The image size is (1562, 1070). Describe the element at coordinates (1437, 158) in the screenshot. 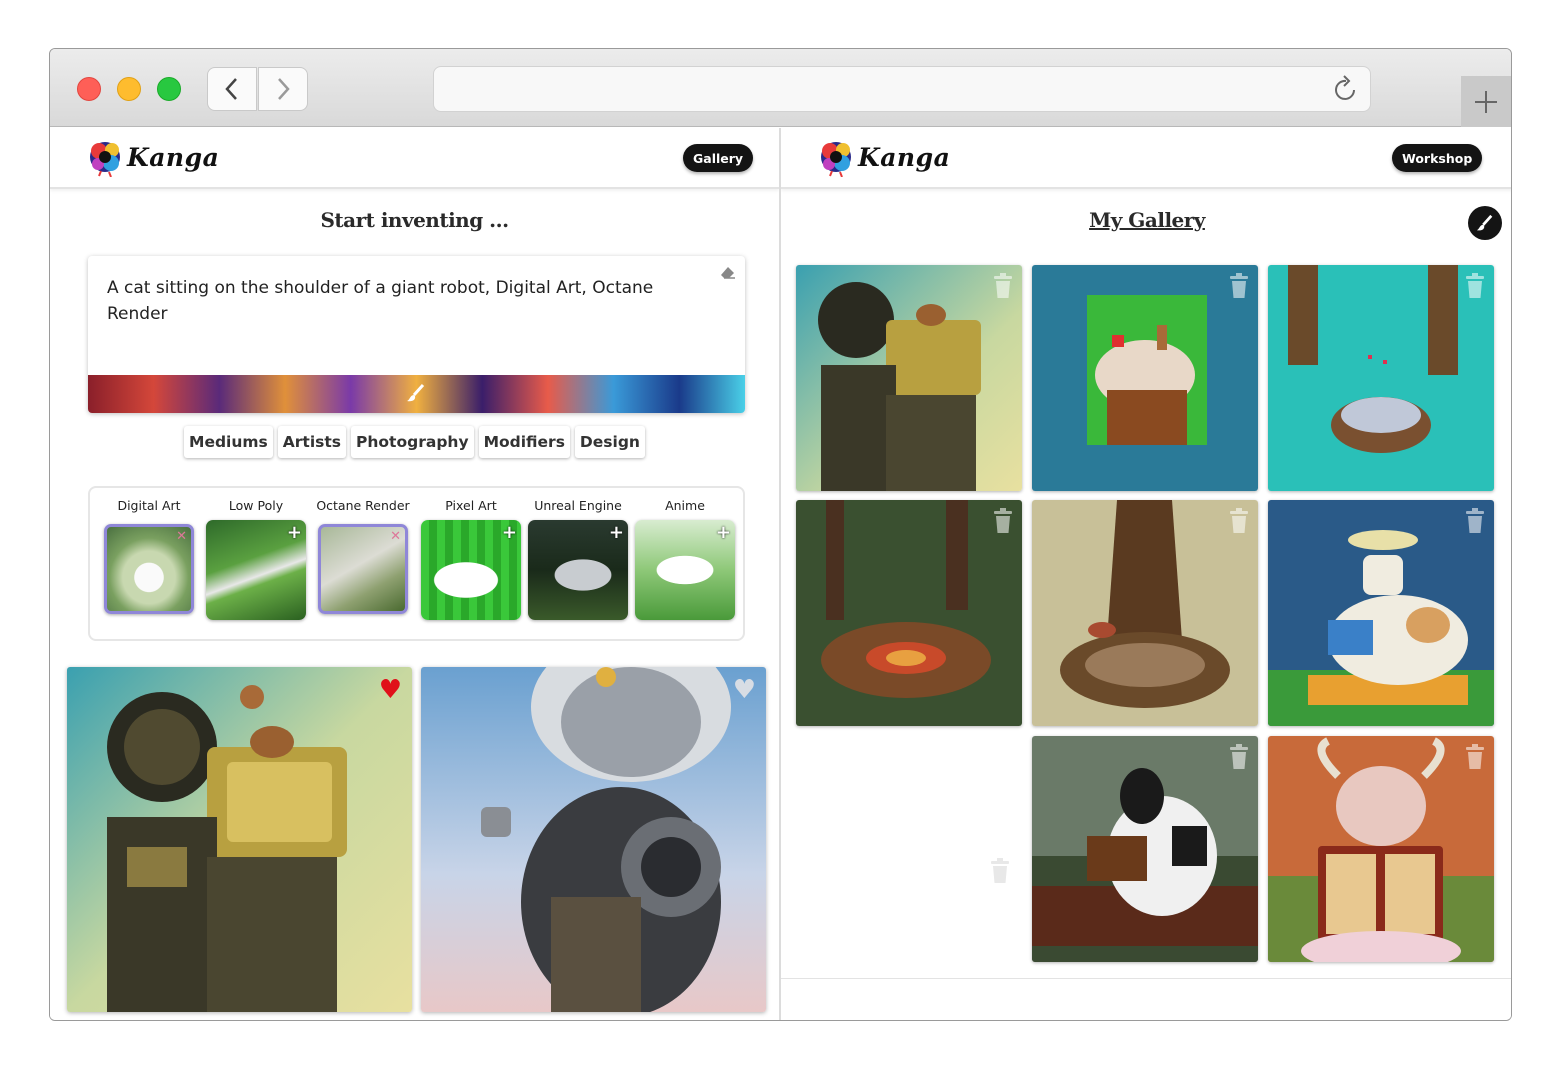

I see `workshop-nav-button: Workshop` at that location.